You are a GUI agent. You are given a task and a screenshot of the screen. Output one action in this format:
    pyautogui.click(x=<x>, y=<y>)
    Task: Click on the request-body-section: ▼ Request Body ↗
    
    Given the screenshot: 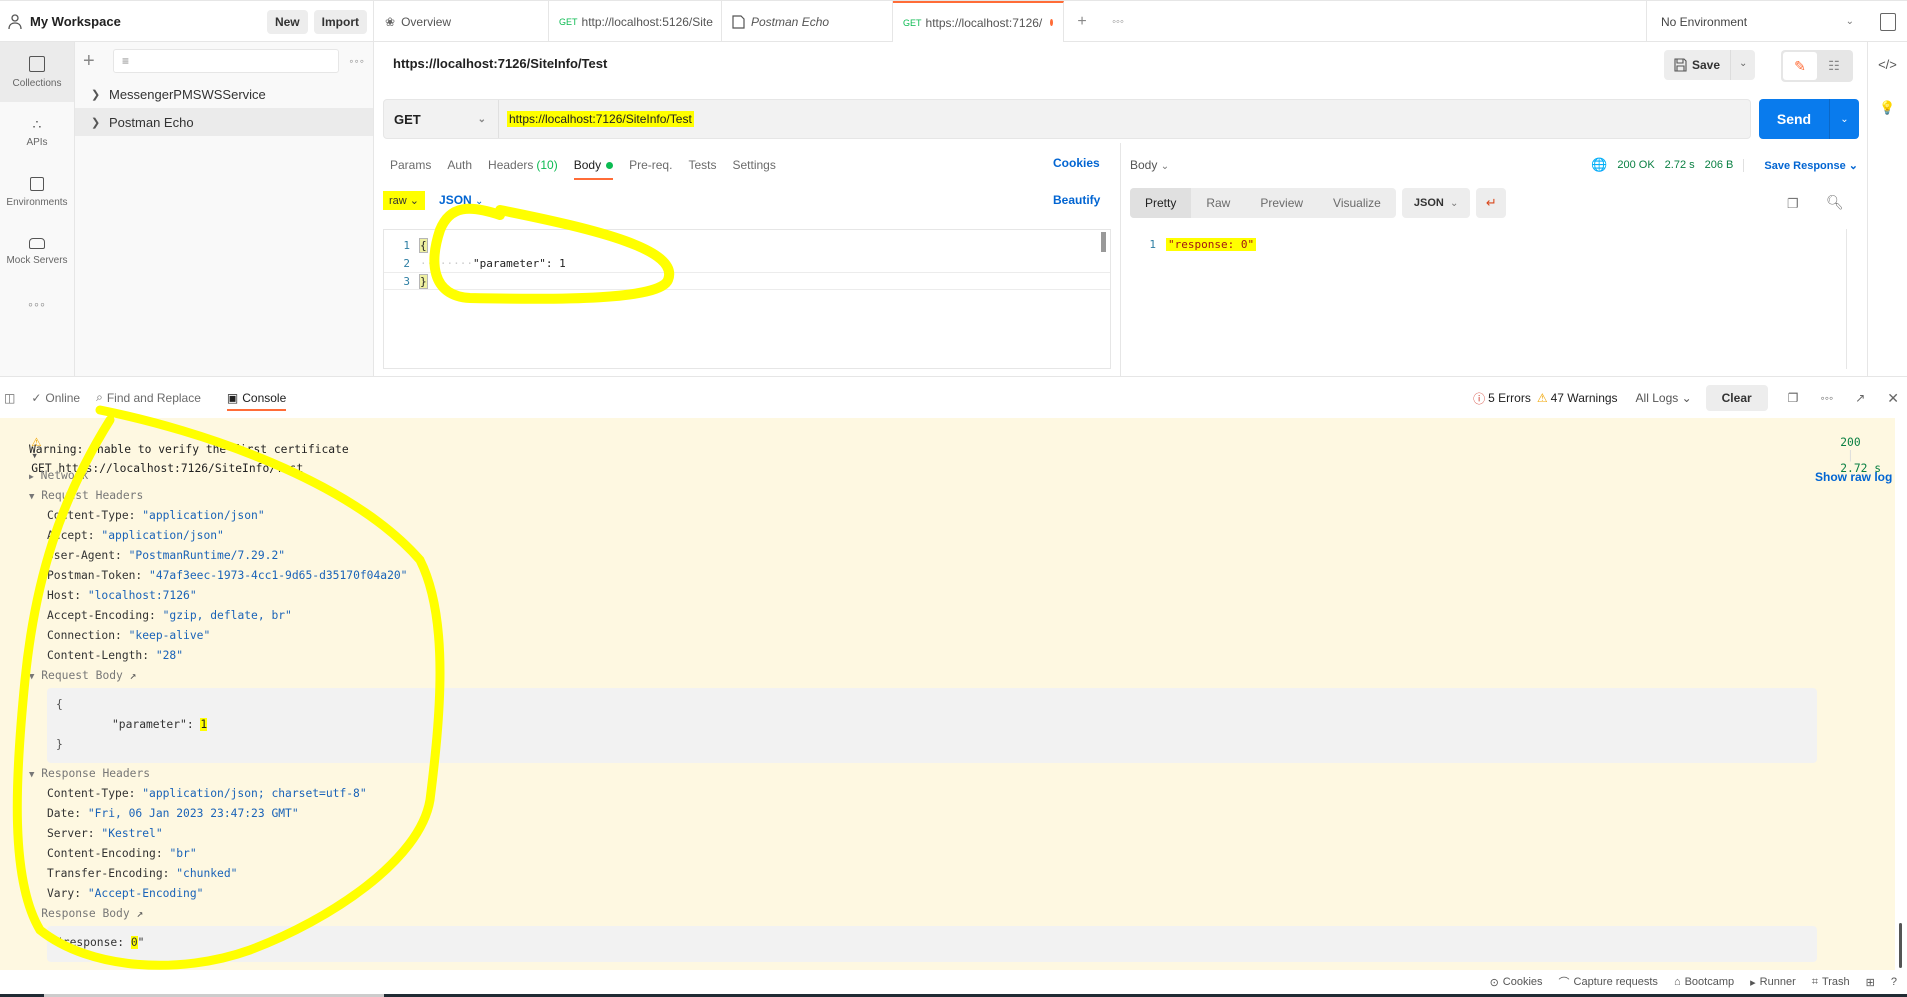 What is the action you would take?
    pyautogui.click(x=82, y=675)
    